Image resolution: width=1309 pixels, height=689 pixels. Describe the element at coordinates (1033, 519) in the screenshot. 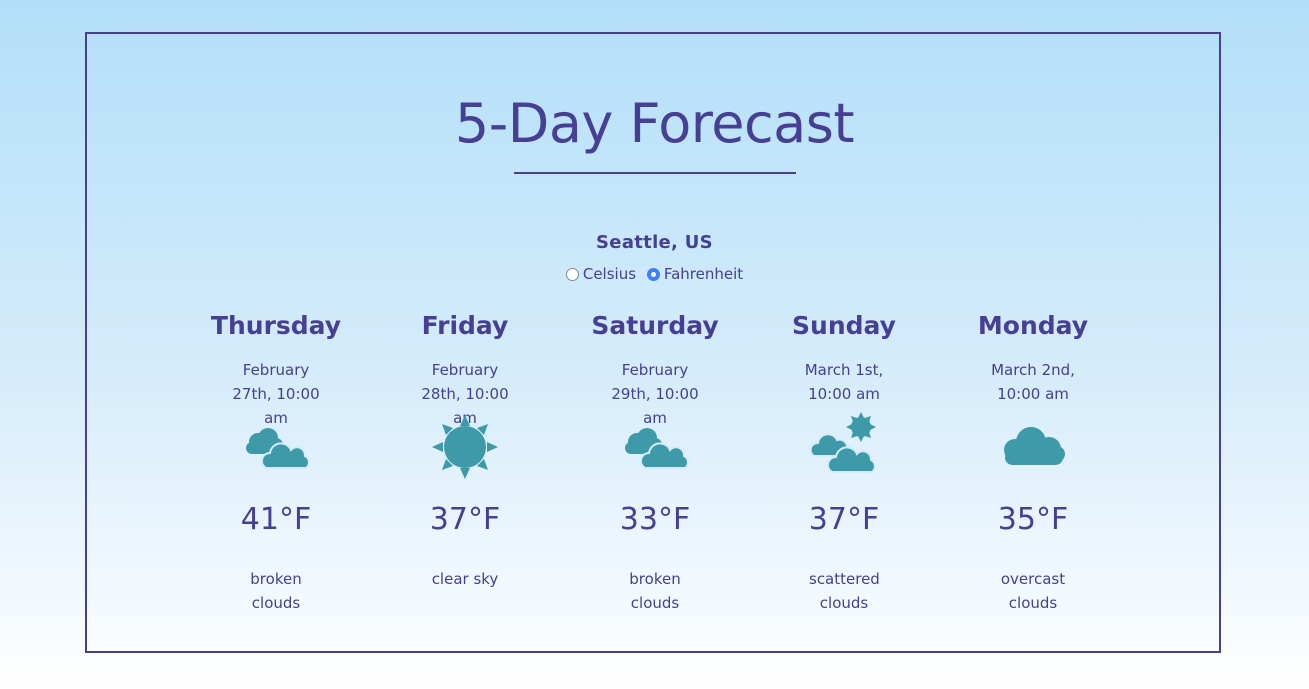

I see `temperature: 35°F` at that location.